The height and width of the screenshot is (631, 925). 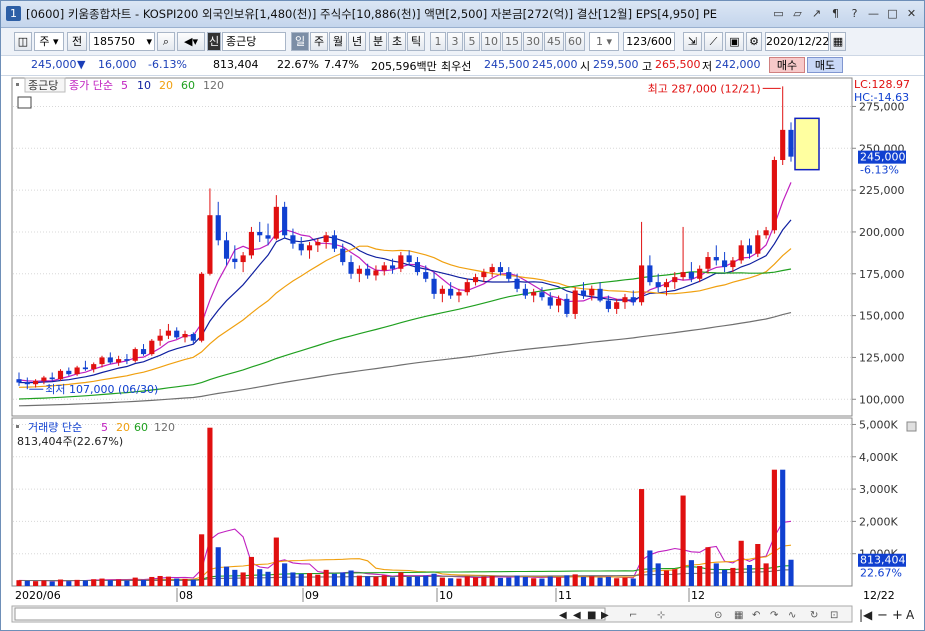 I want to click on sound-icon: ◀▾, so click(x=191, y=41).